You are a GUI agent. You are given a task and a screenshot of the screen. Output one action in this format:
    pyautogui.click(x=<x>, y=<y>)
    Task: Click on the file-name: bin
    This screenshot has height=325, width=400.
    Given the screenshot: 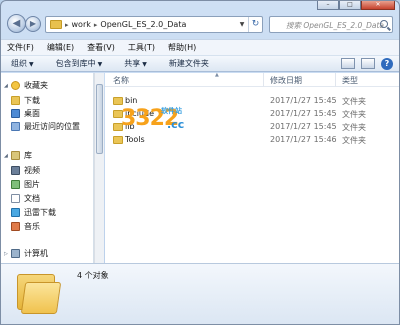 What is the action you would take?
    pyautogui.click(x=131, y=100)
    